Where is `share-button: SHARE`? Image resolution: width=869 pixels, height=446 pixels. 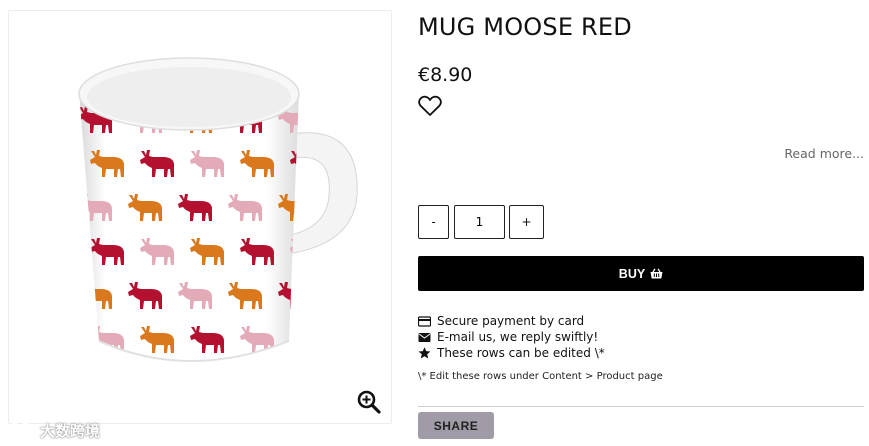
share-button: SHARE is located at coordinates (456, 425).